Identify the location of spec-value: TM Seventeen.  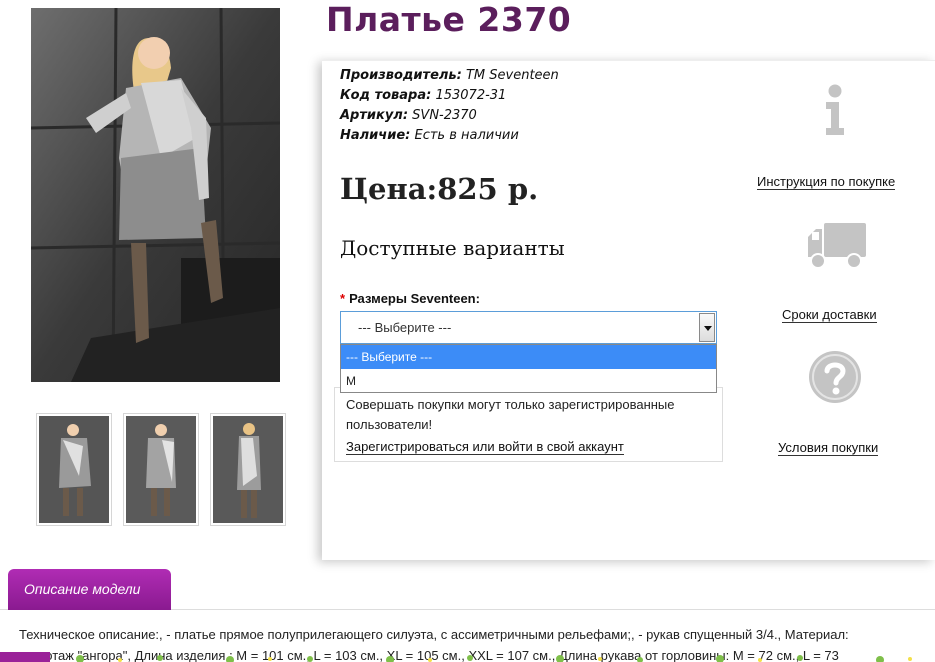
(512, 75).